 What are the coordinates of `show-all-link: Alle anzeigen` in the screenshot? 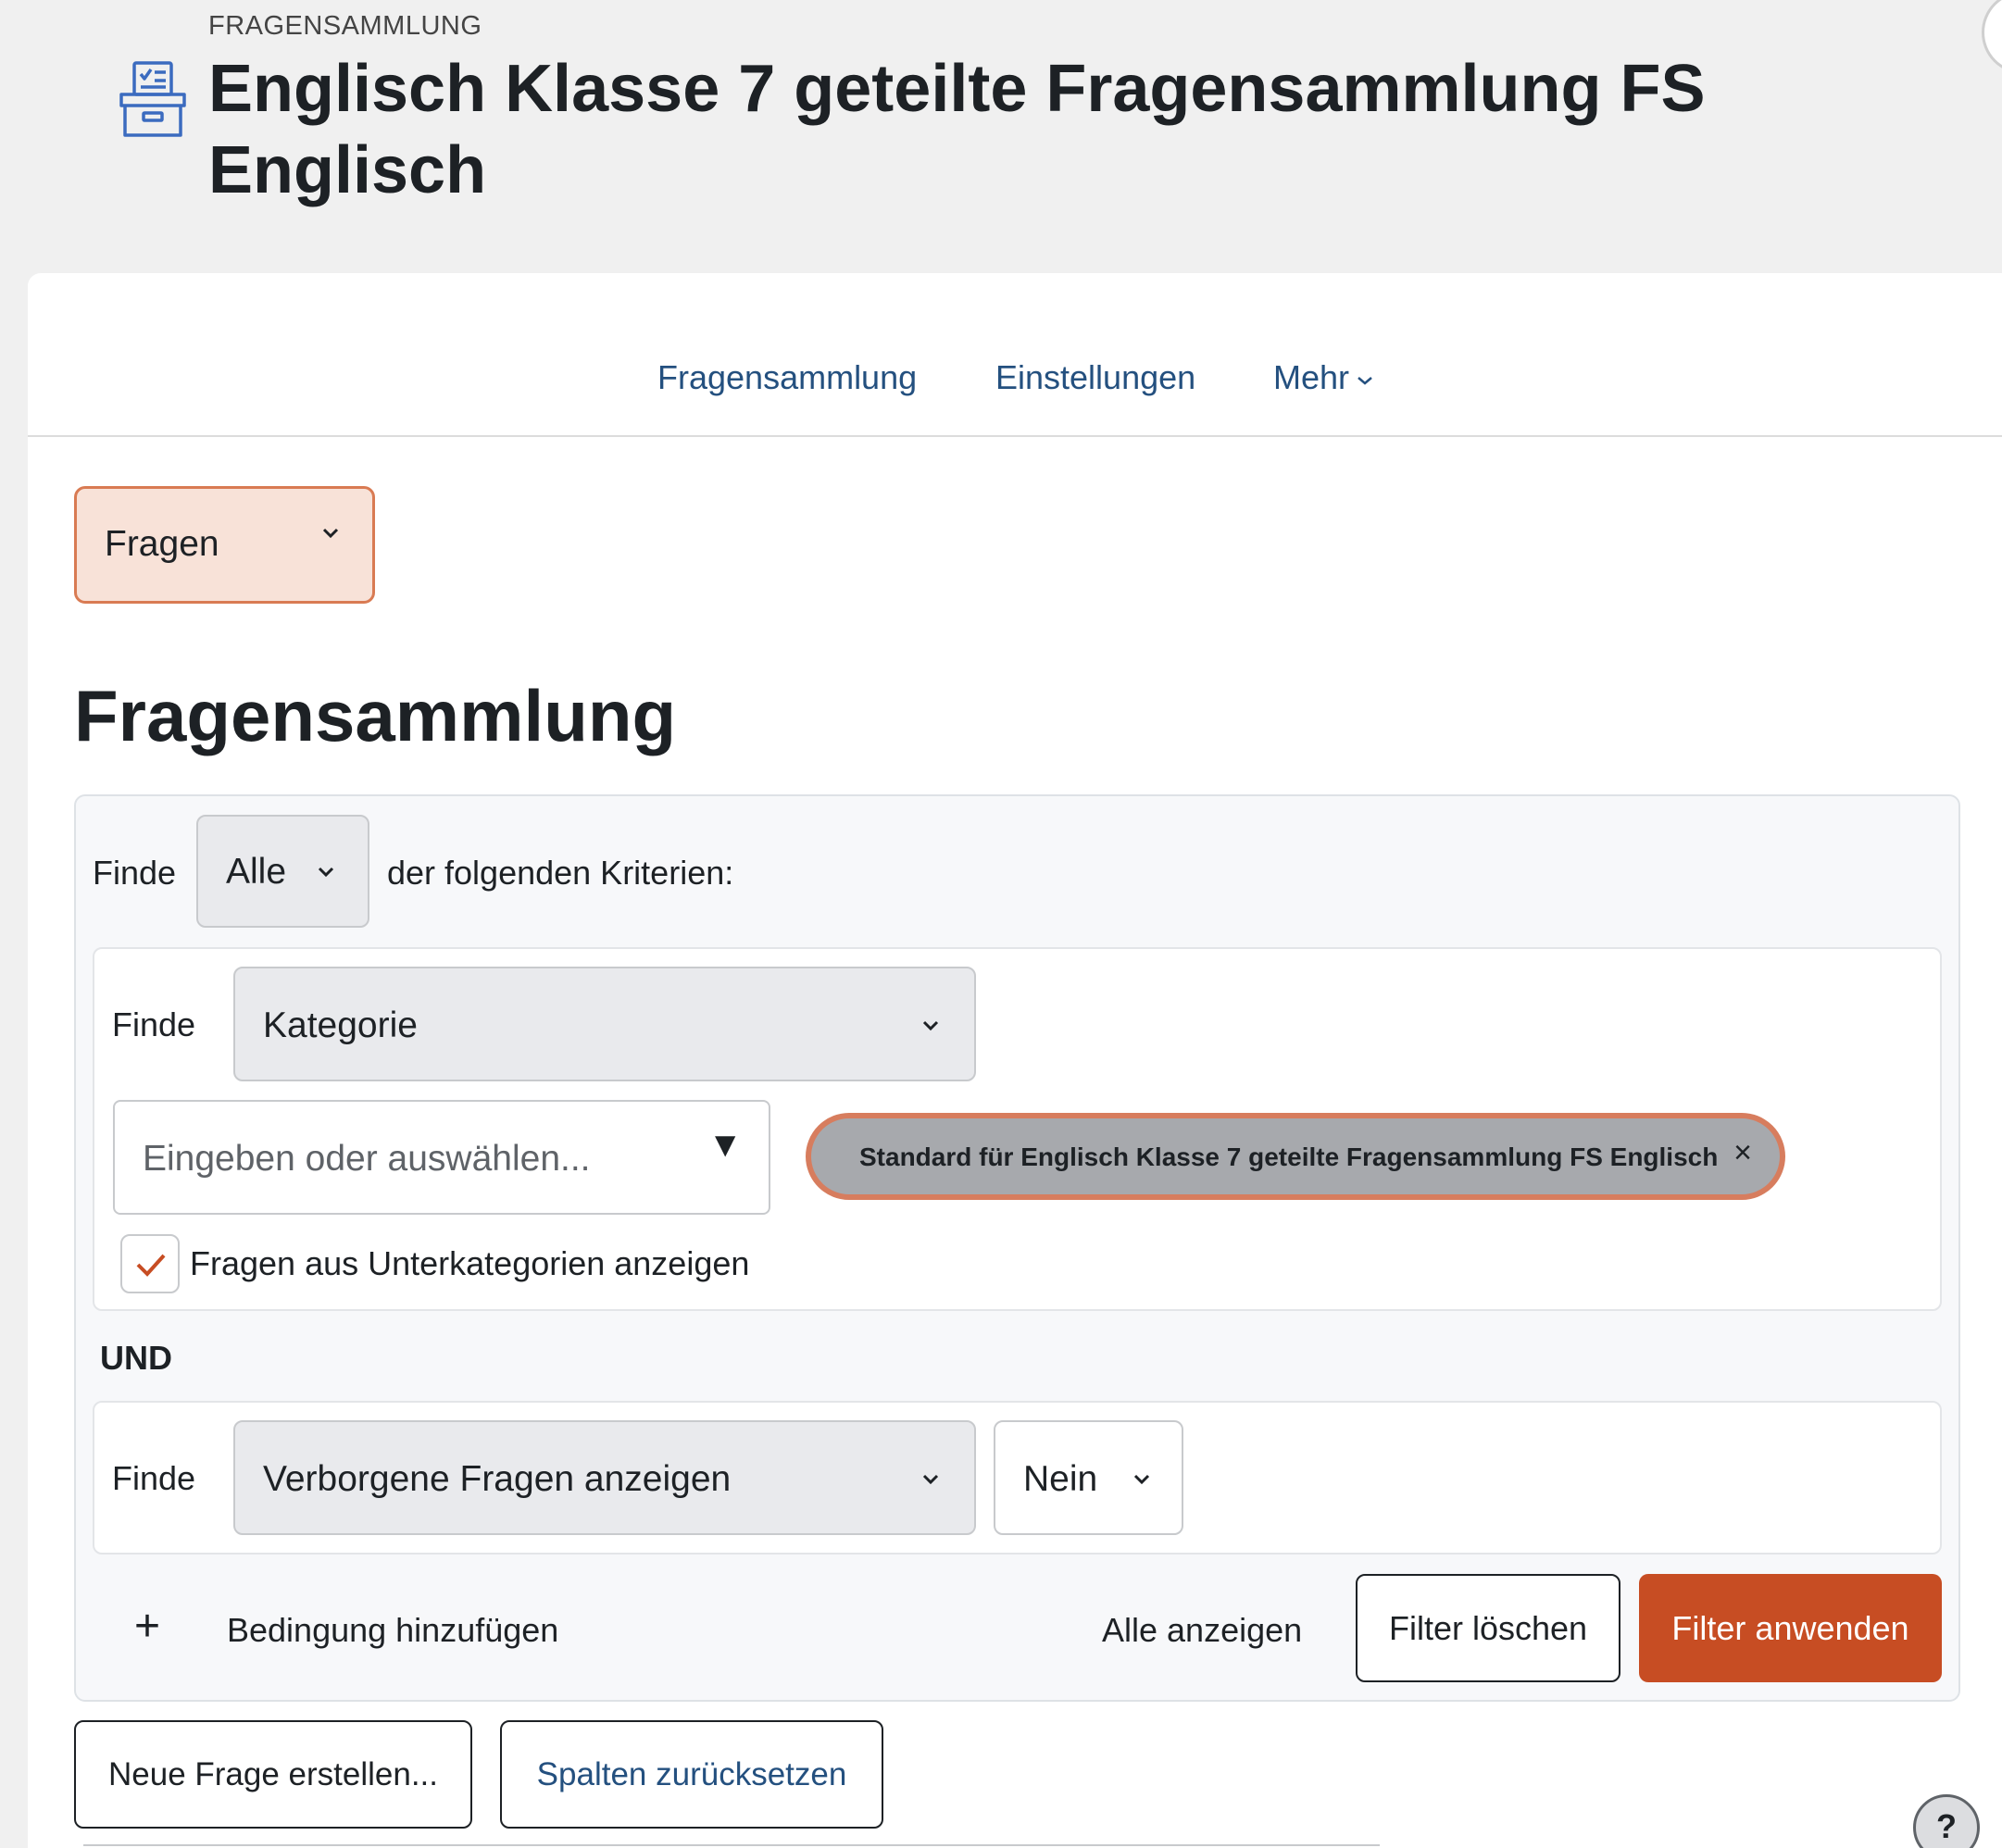 It's located at (1202, 1630).